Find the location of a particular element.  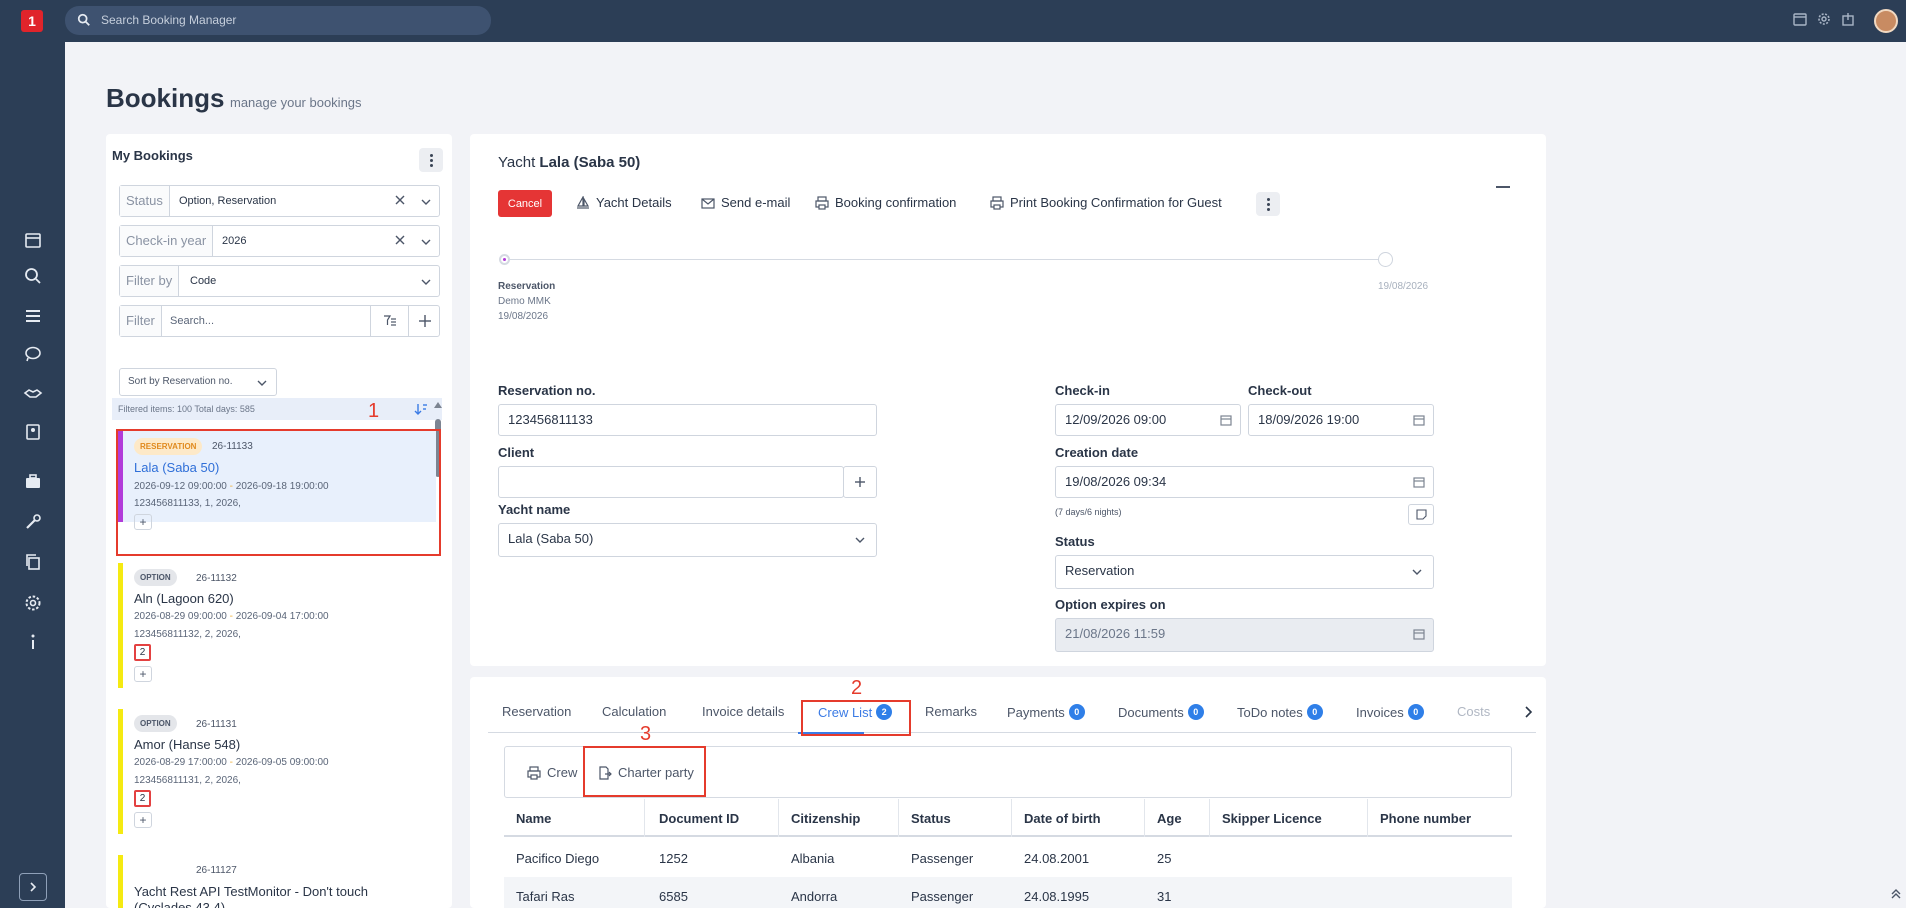

booking-confirmation-button: Booking confirmation is located at coordinates (885, 202).